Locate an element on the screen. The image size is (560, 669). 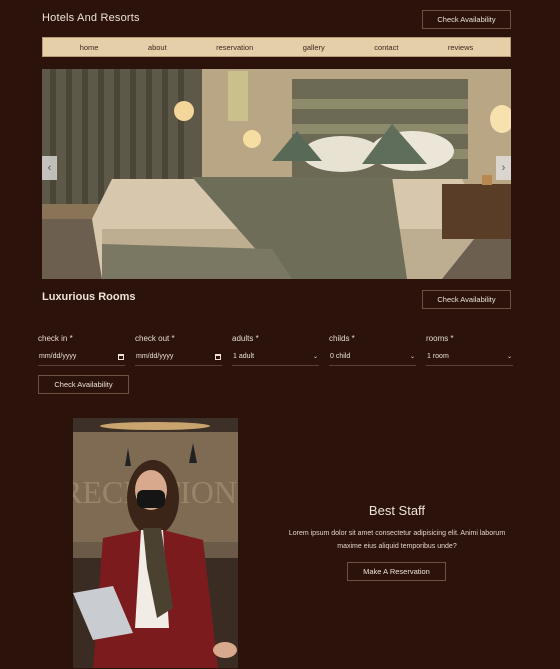
nav-item-home: home is located at coordinates (89, 47).